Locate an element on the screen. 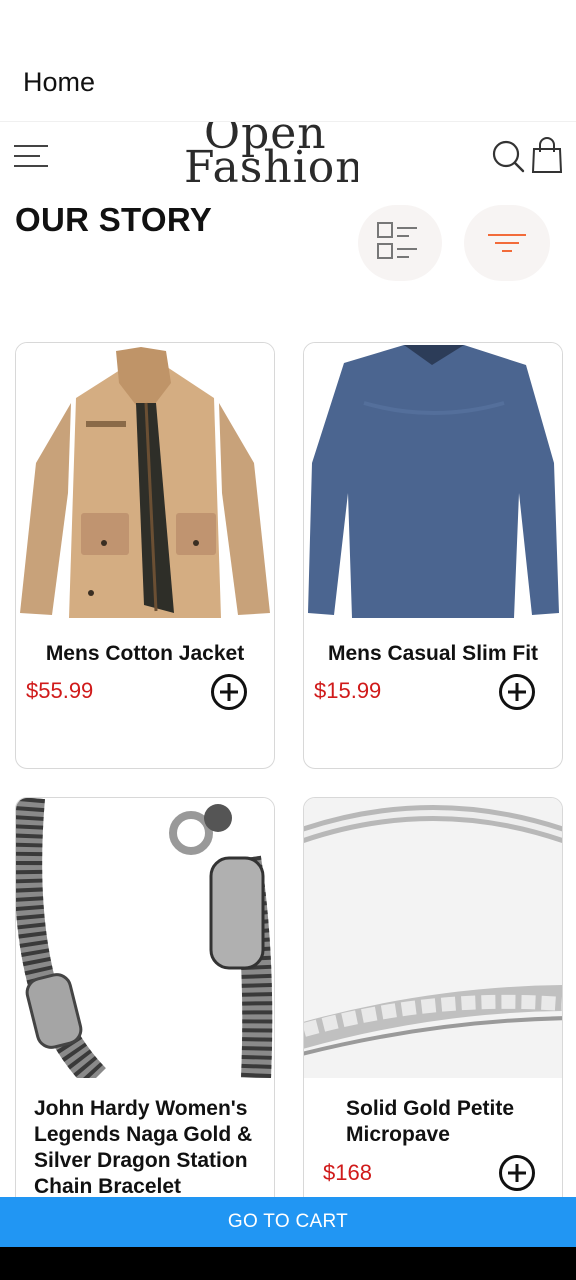 The image size is (576, 1280). logo-line-2: Fashion is located at coordinates (271, 162).